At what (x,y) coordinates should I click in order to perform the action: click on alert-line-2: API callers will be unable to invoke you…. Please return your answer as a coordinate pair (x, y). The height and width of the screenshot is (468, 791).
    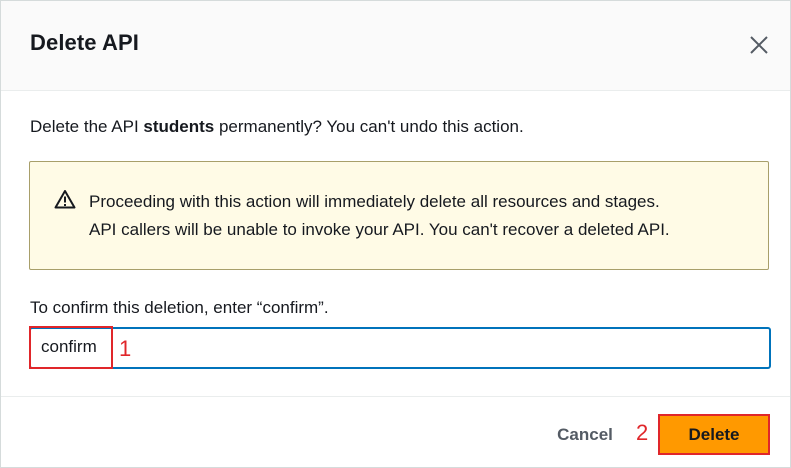
    Looking at the image, I should click on (379, 229).